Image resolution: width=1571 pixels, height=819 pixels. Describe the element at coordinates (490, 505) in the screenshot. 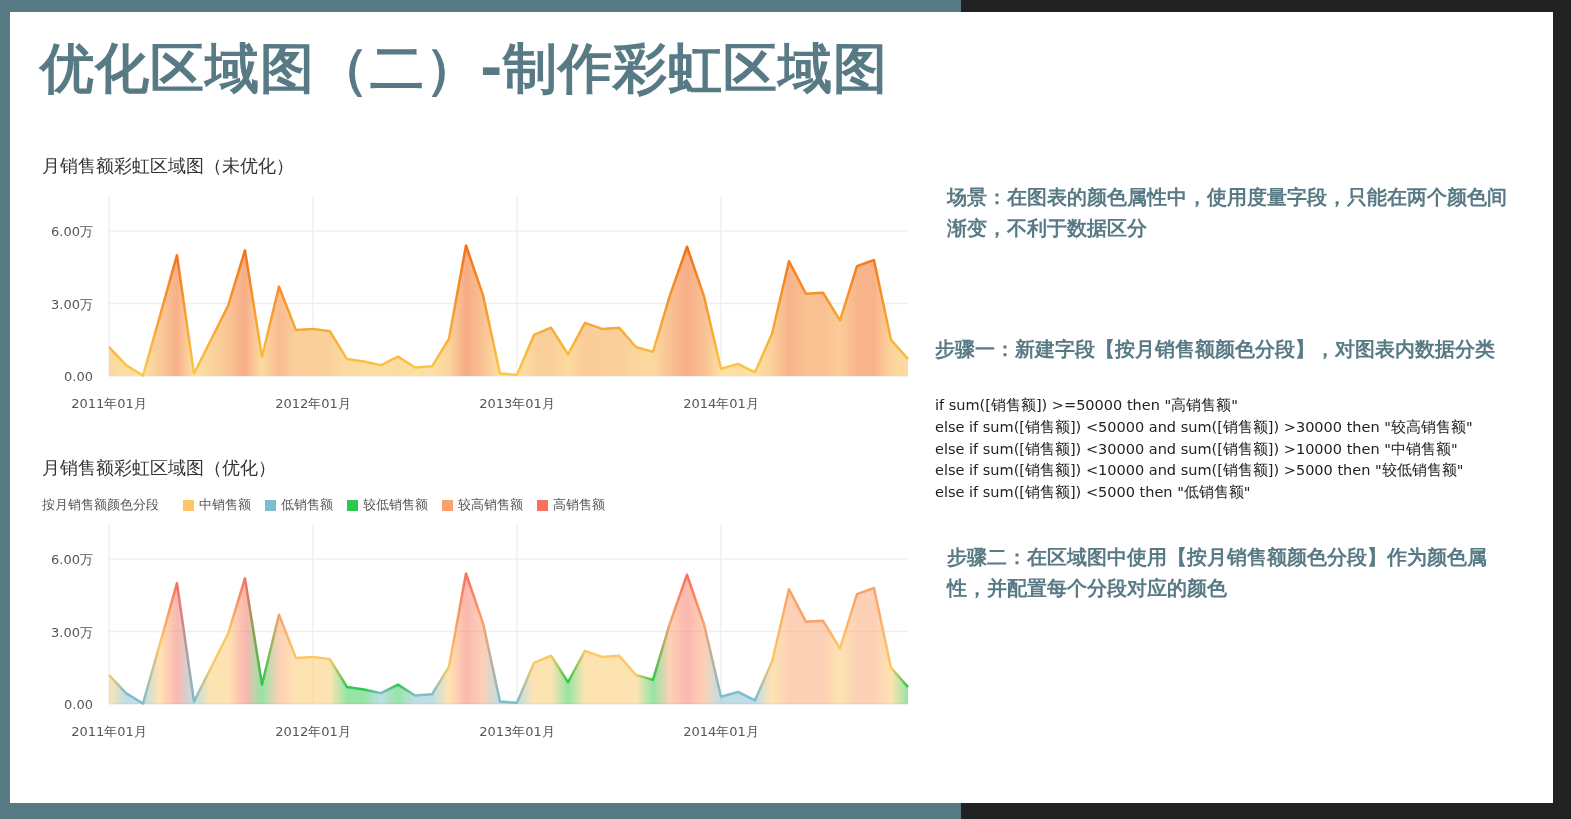

I see `legend-label: 较高销售额` at that location.